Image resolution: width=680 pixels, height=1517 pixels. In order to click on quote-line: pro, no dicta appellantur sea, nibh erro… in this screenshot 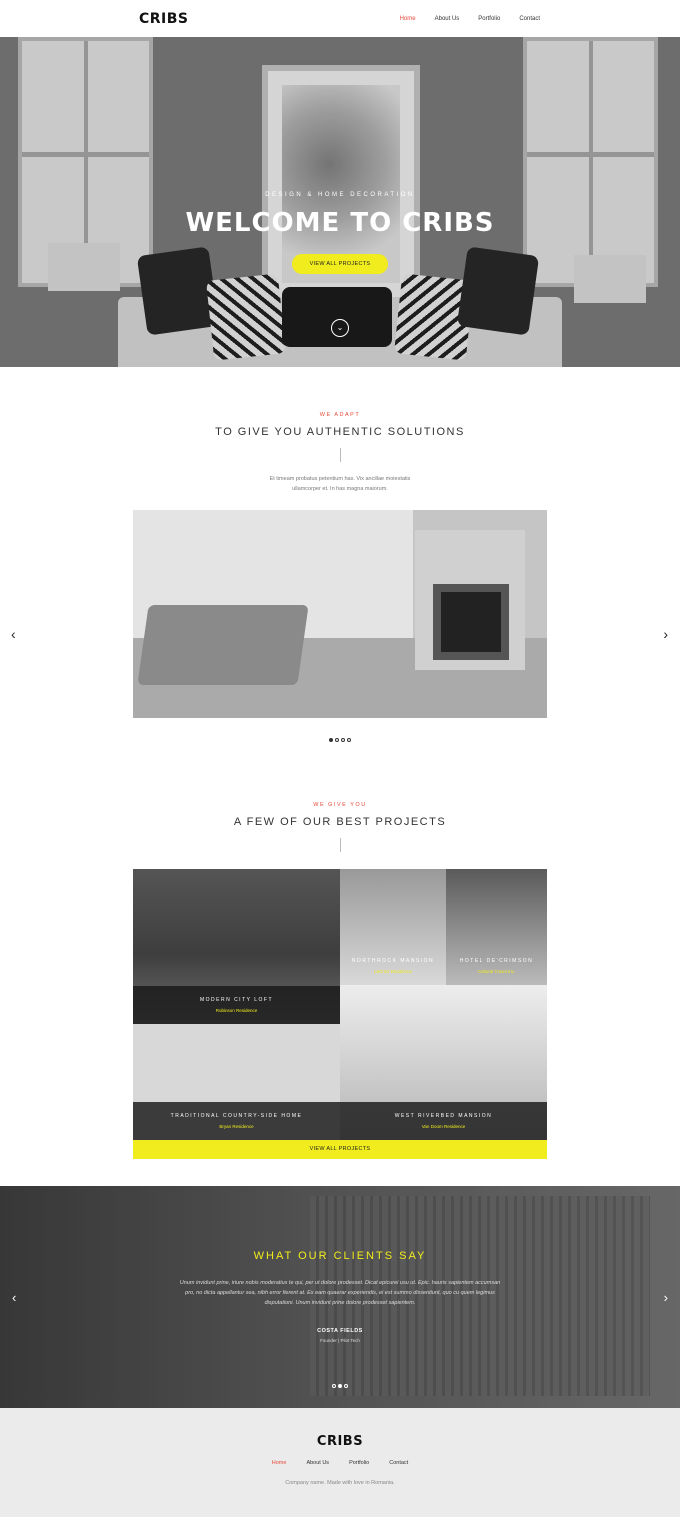, I will do `click(340, 1293)`.